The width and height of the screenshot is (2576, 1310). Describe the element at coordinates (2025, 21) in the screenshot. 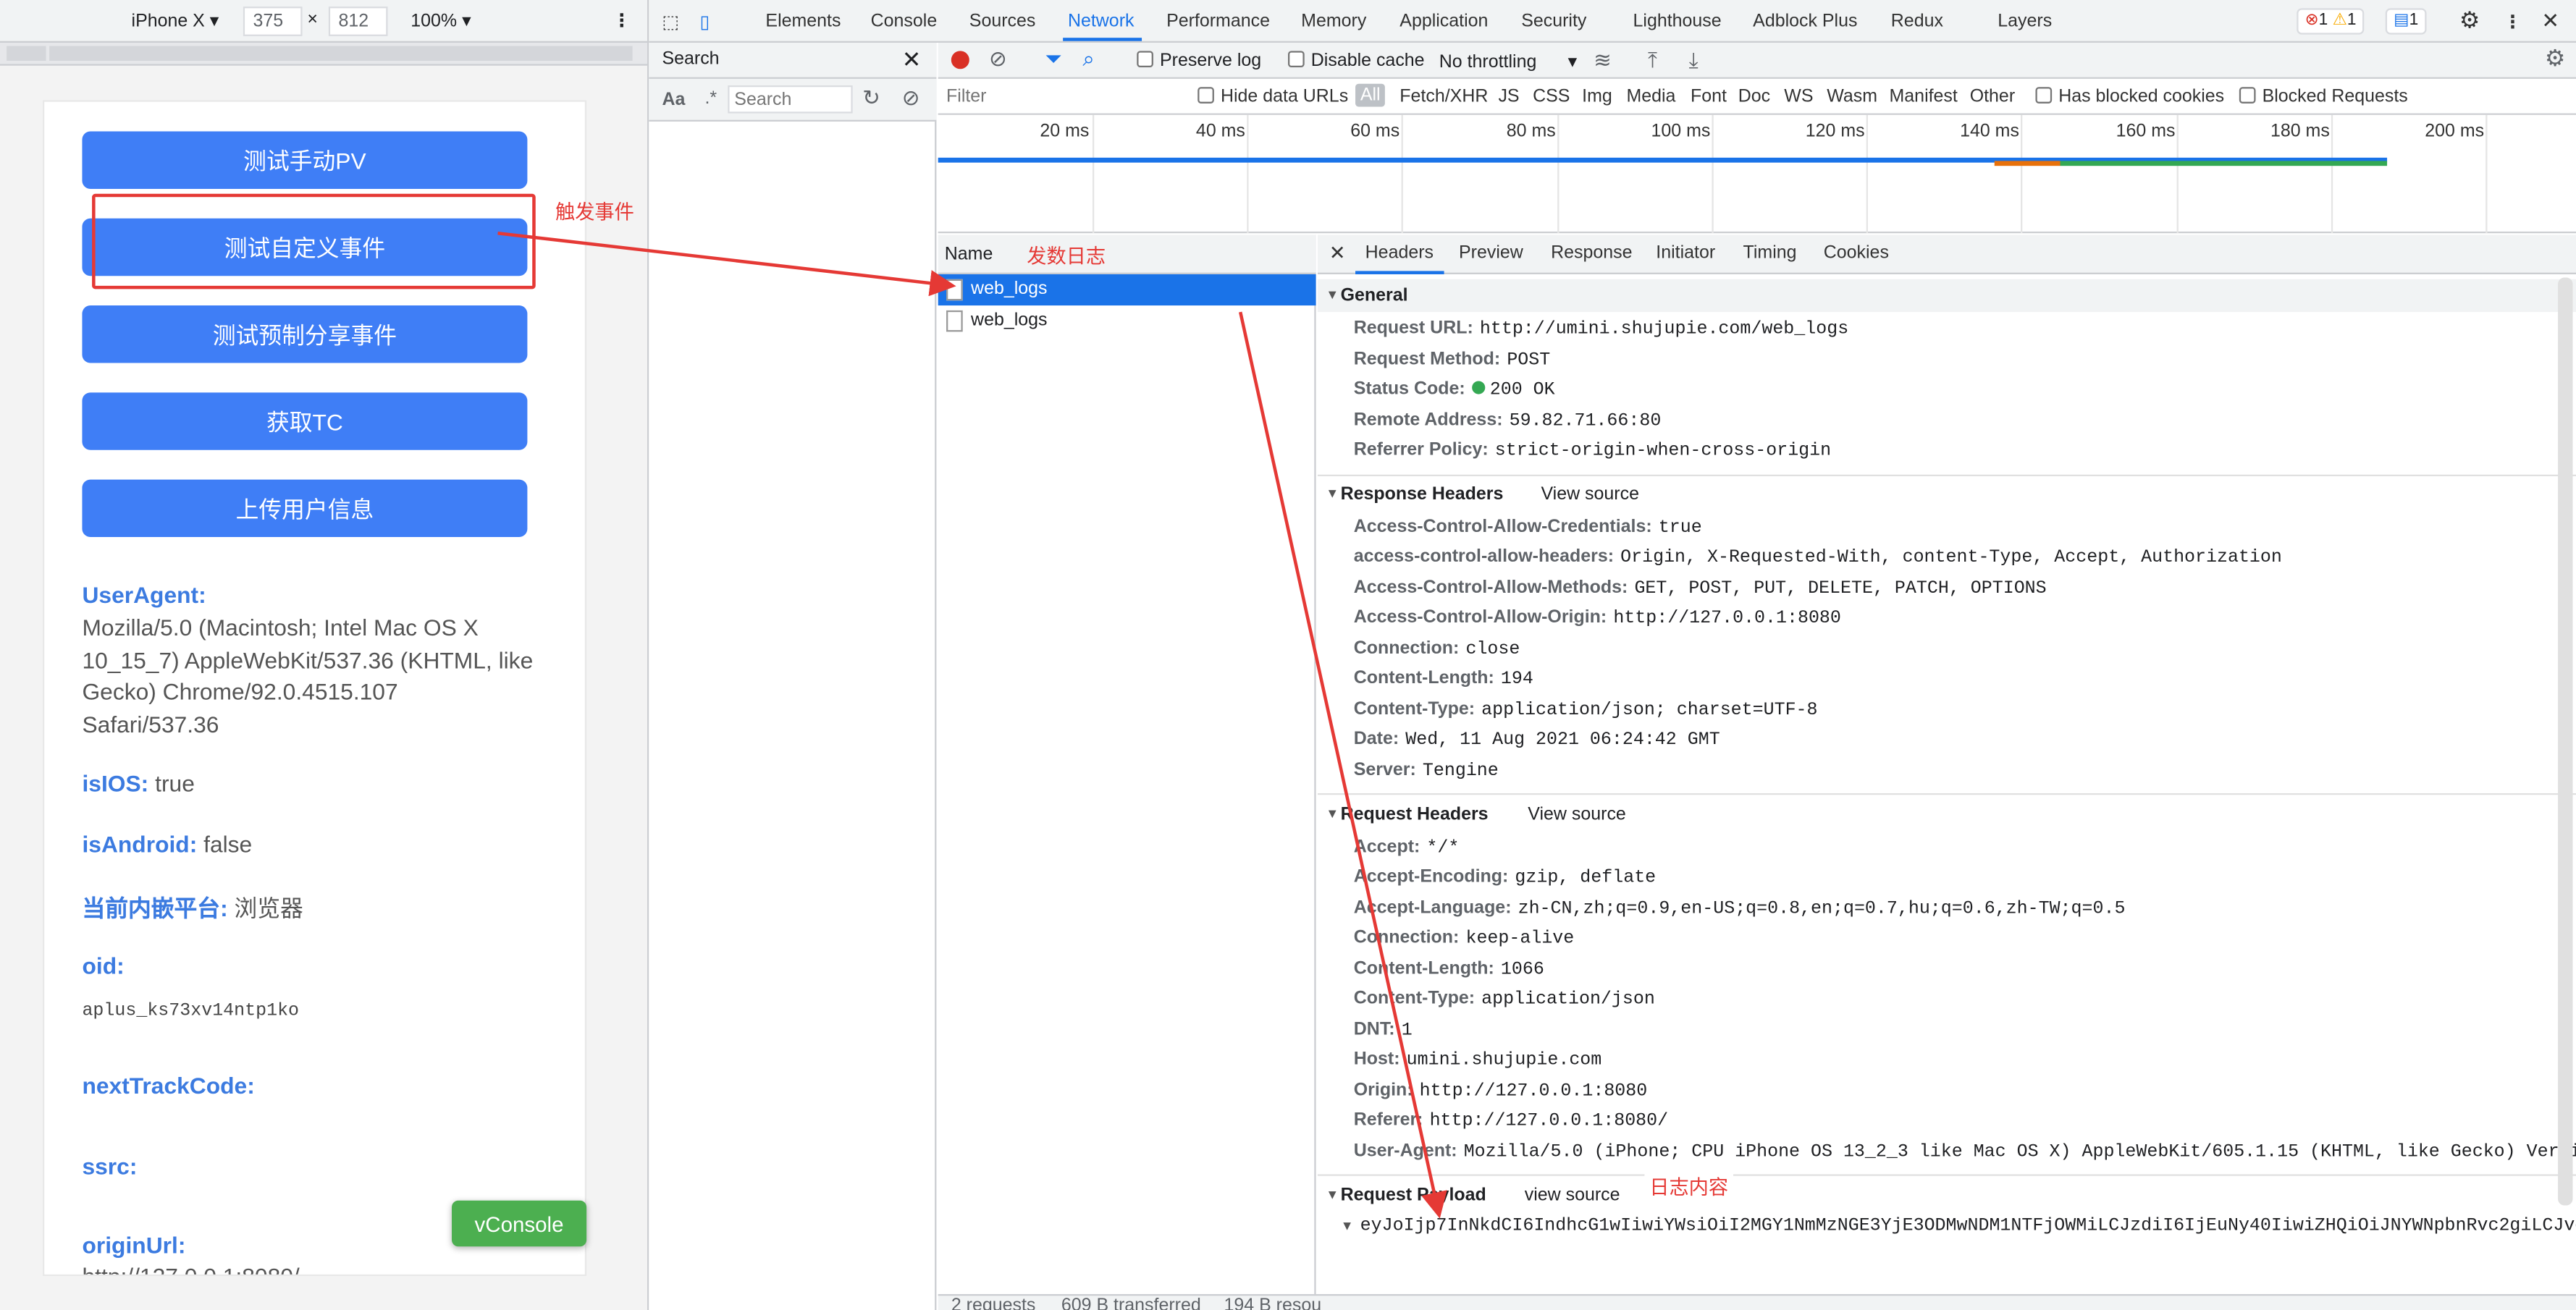

I see `tab-layers: Layers` at that location.